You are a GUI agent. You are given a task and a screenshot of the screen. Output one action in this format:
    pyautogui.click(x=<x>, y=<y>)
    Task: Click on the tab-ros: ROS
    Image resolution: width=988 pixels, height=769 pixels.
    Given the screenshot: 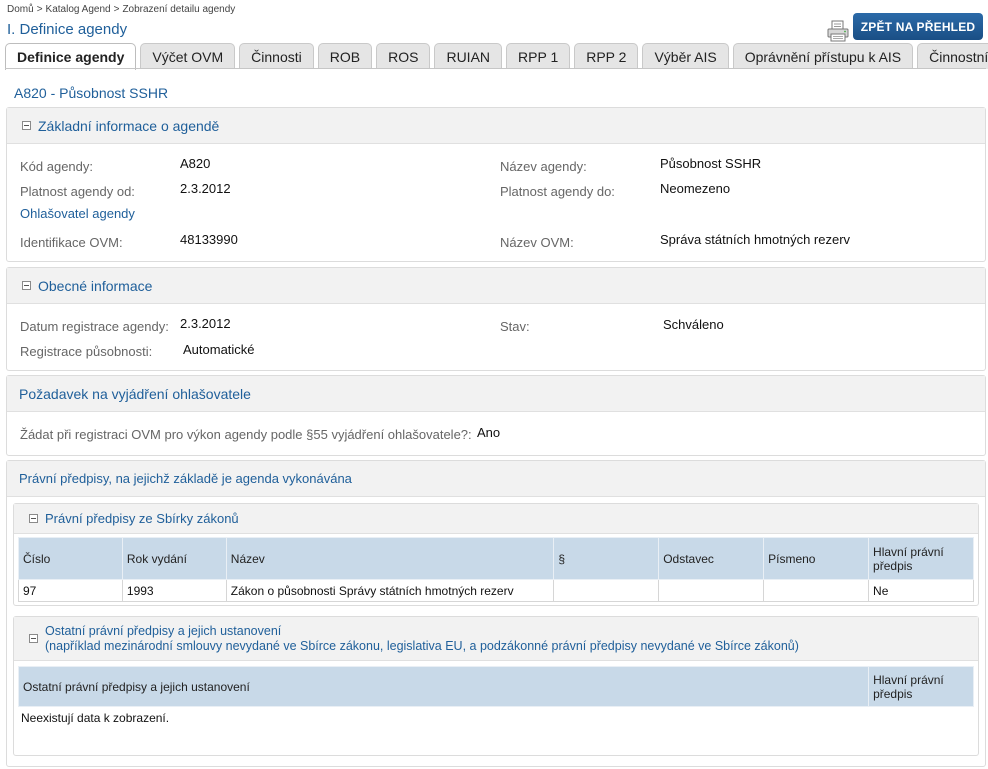 What is the action you would take?
    pyautogui.click(x=403, y=56)
    